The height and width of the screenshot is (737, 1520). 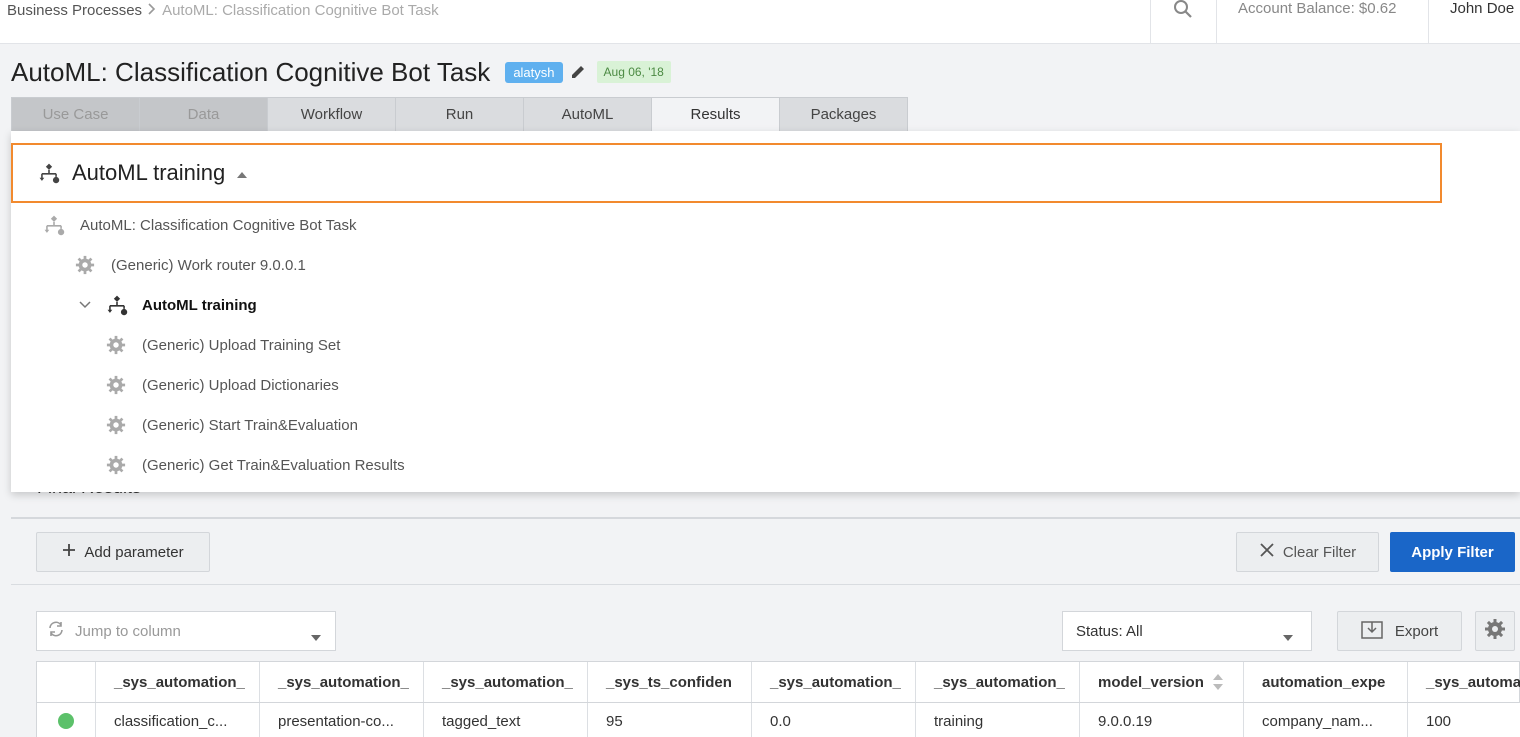 I want to click on tab-workflow: Workflow, so click(x=331, y=114).